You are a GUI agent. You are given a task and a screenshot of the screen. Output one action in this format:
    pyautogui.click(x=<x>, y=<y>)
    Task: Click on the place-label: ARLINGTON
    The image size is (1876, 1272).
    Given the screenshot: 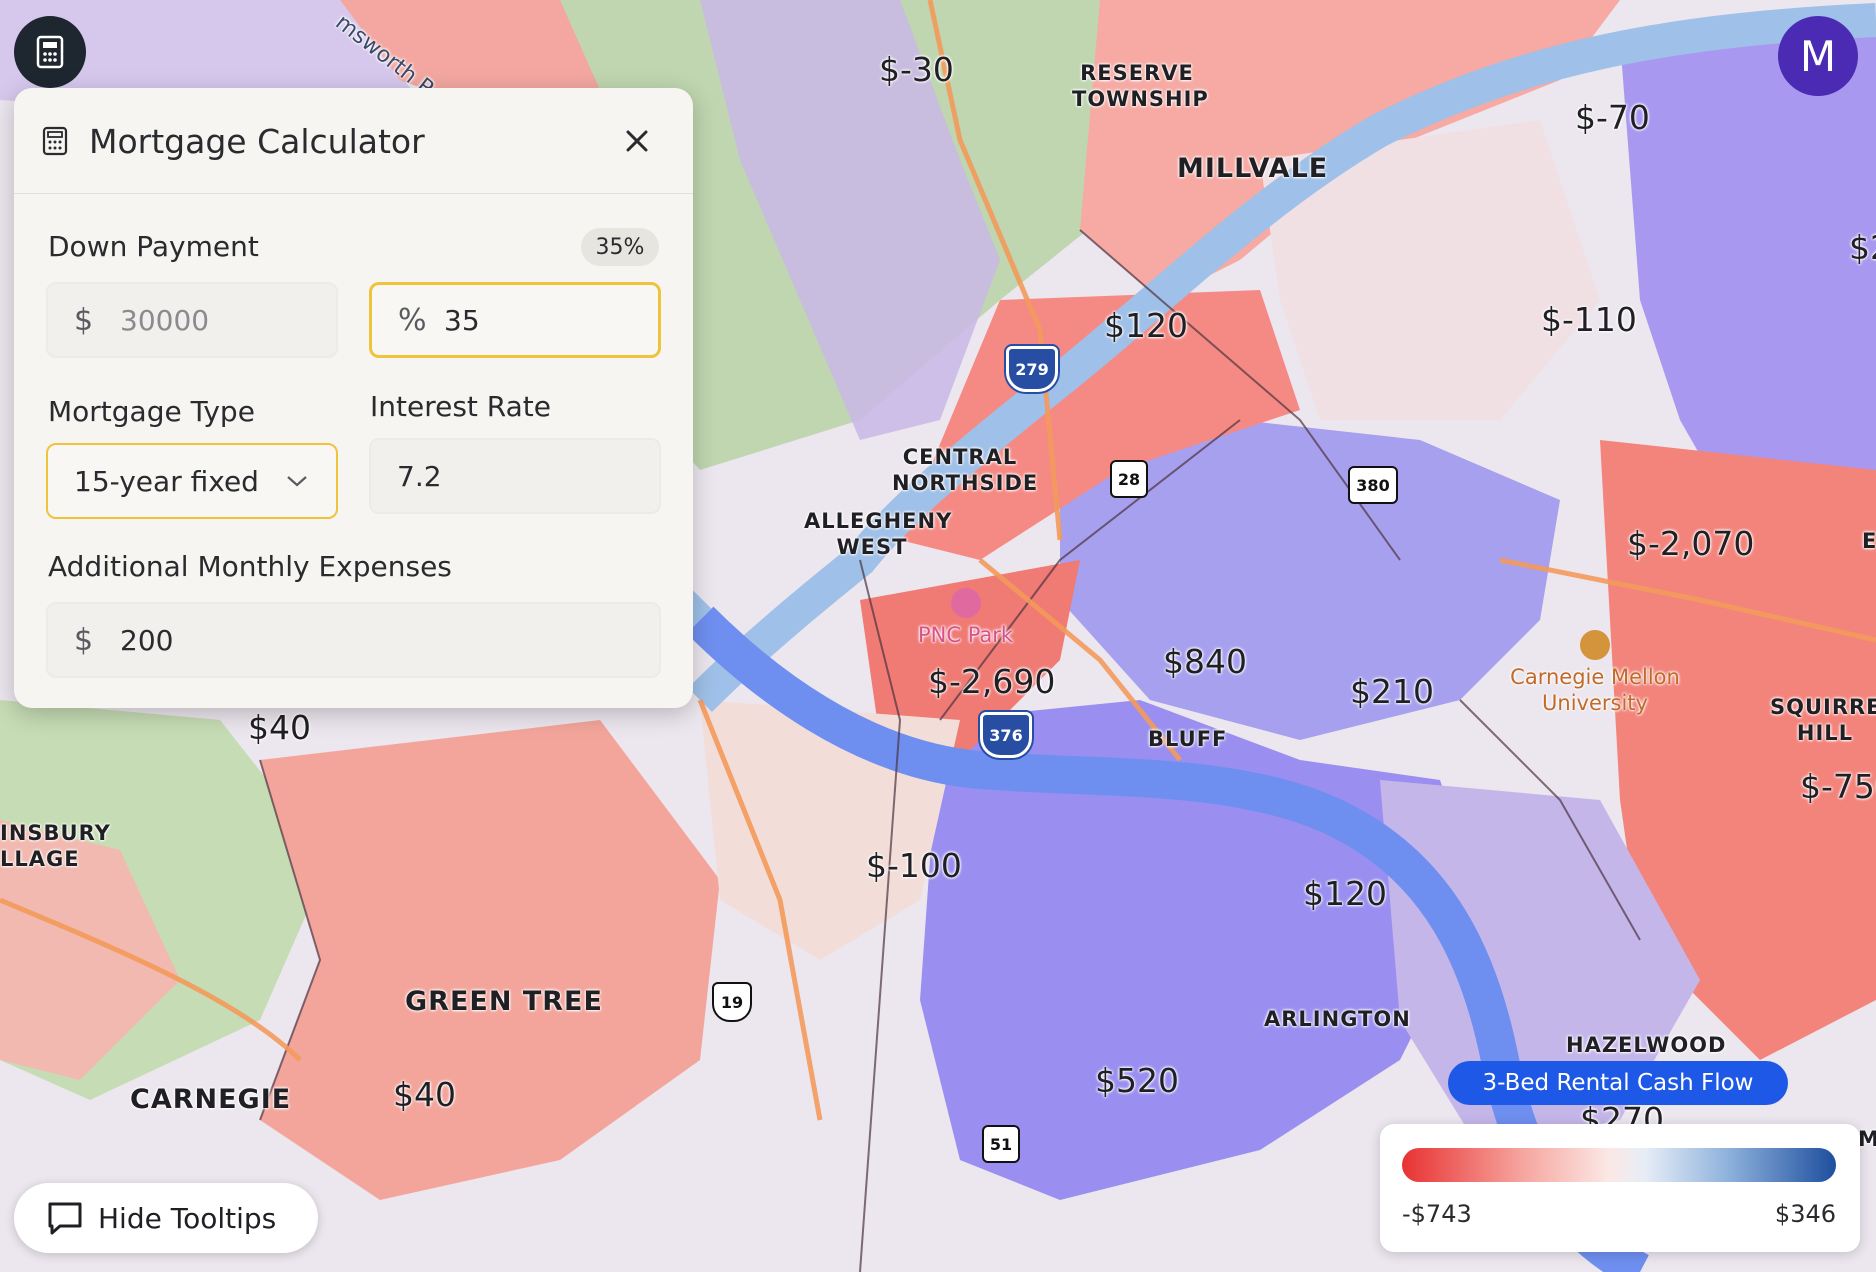 What is the action you would take?
    pyautogui.click(x=1337, y=1019)
    